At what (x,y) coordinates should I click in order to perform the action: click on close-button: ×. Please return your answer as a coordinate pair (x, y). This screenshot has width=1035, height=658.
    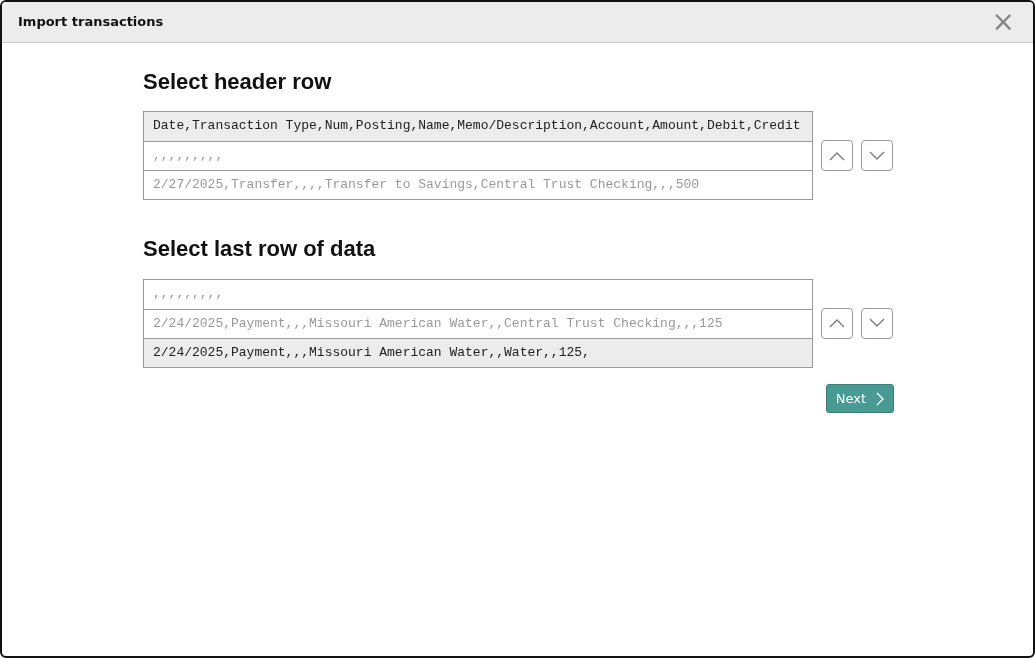
    Looking at the image, I should click on (1003, 22).